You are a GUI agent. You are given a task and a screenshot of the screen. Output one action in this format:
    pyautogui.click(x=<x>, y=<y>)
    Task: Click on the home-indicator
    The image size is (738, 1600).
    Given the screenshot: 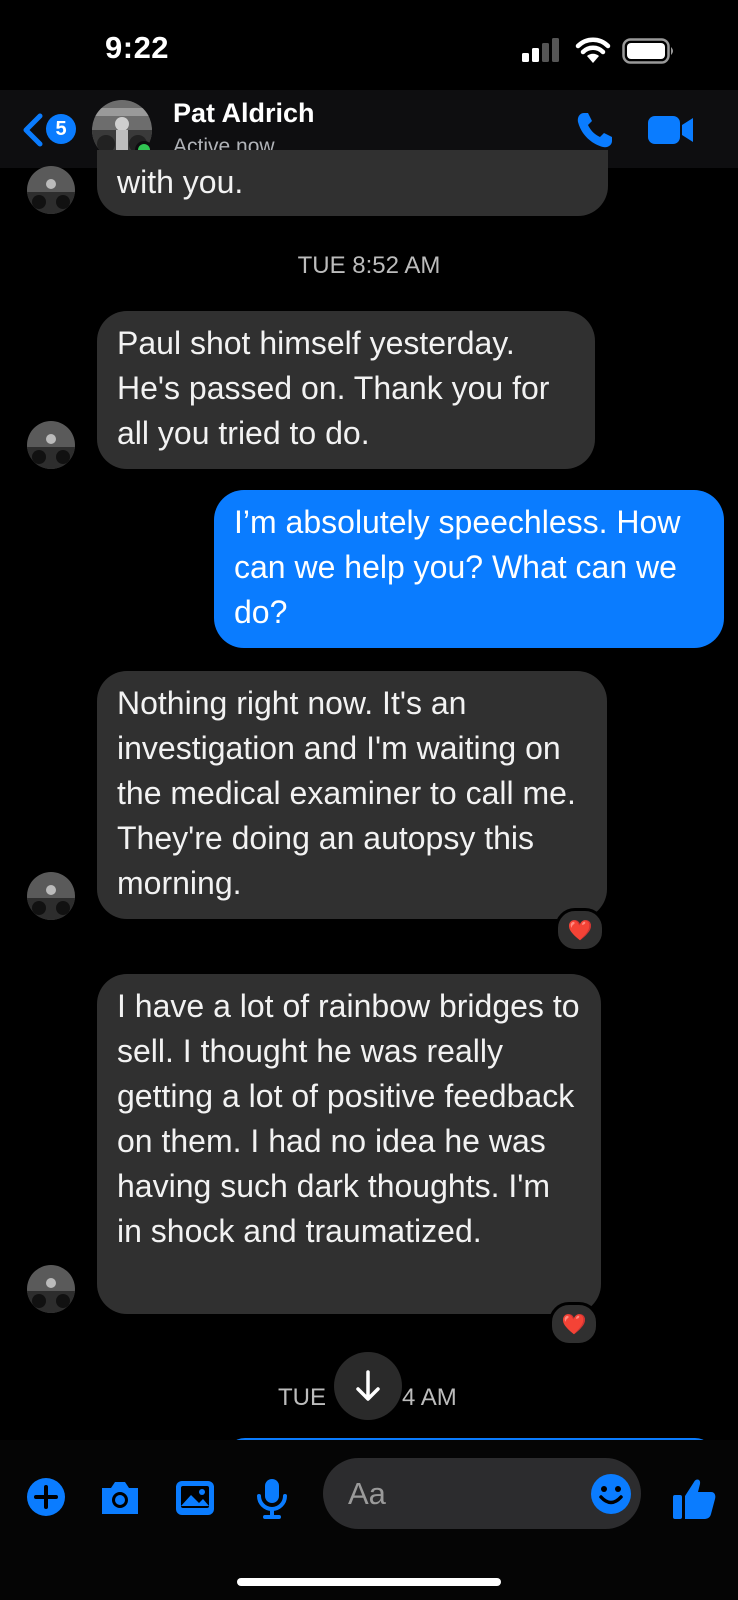 What is the action you would take?
    pyautogui.click(x=369, y=1582)
    